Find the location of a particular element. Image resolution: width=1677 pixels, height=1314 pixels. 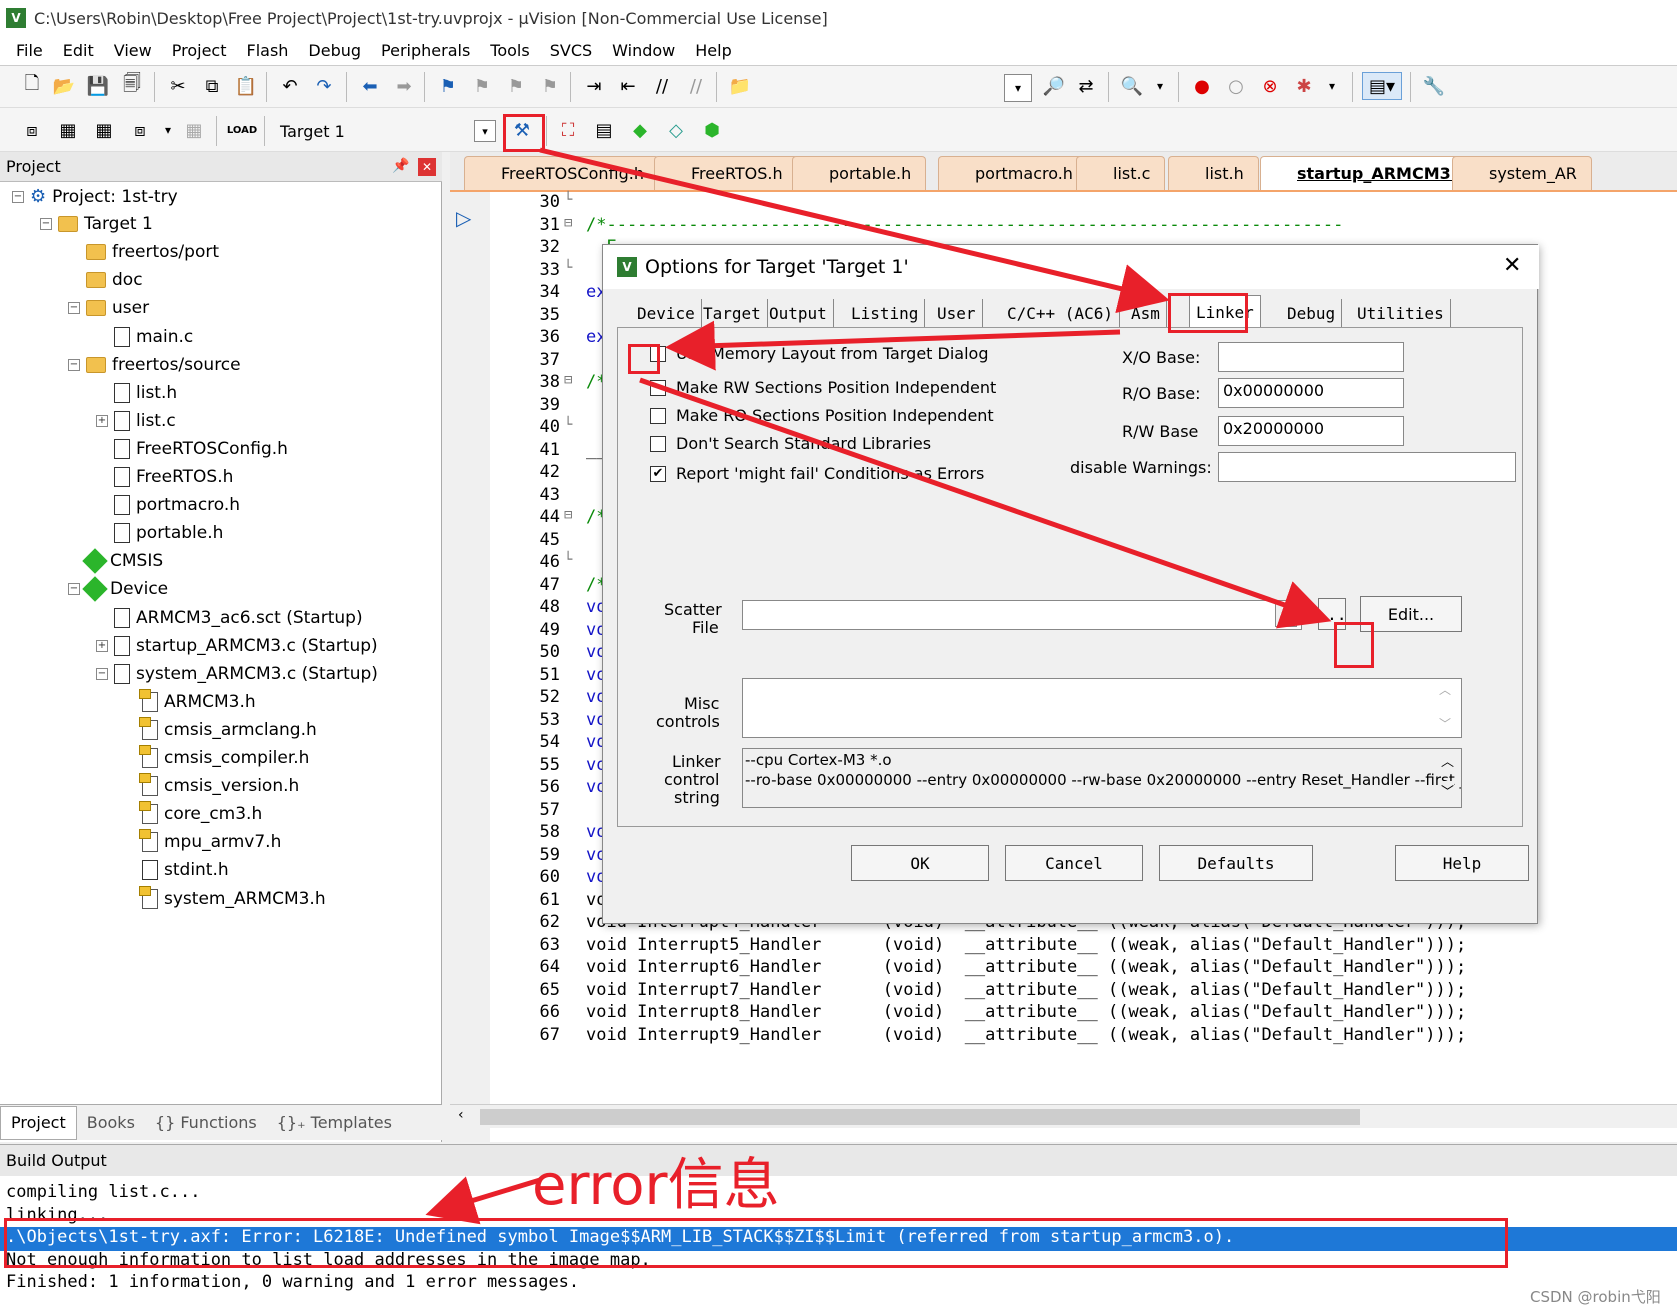

new-file-icon: 🗋 is located at coordinates (32, 86).